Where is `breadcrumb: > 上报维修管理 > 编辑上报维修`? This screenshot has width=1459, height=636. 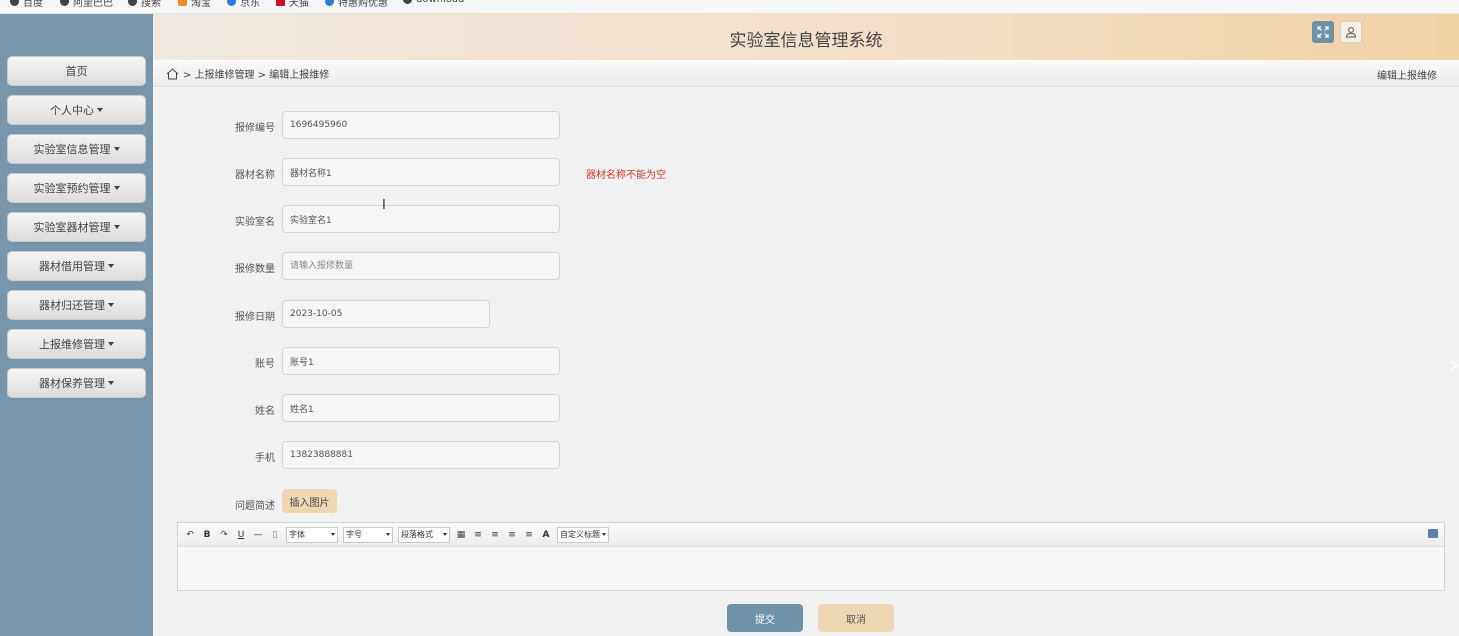
breadcrumb: > 上报维修管理 > 编辑上报维修 is located at coordinates (247, 73).